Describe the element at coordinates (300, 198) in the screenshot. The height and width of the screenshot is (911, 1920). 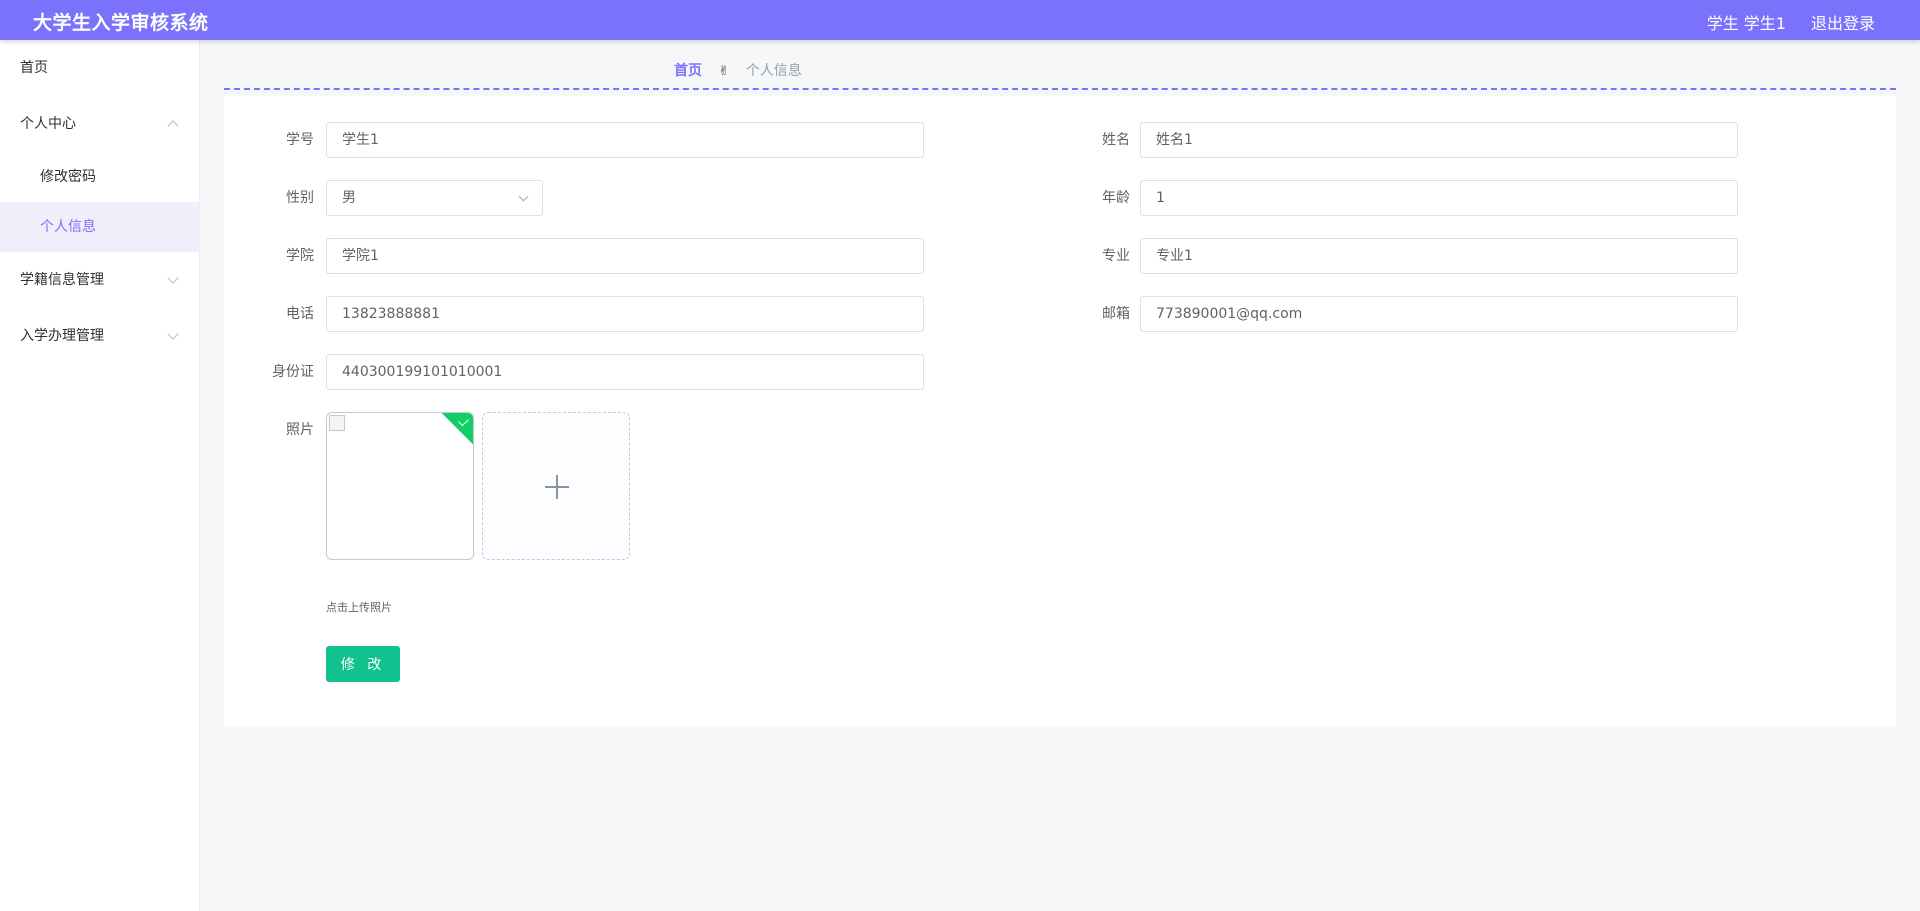
I see `gender-label: 性别` at that location.